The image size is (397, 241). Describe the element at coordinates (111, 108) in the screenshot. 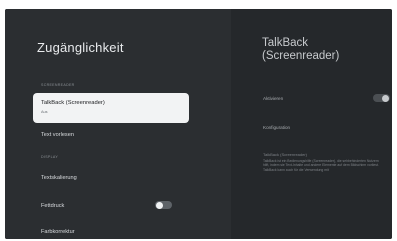

I see `talkback-item: TalkBack (Screenreader) Aus` at that location.